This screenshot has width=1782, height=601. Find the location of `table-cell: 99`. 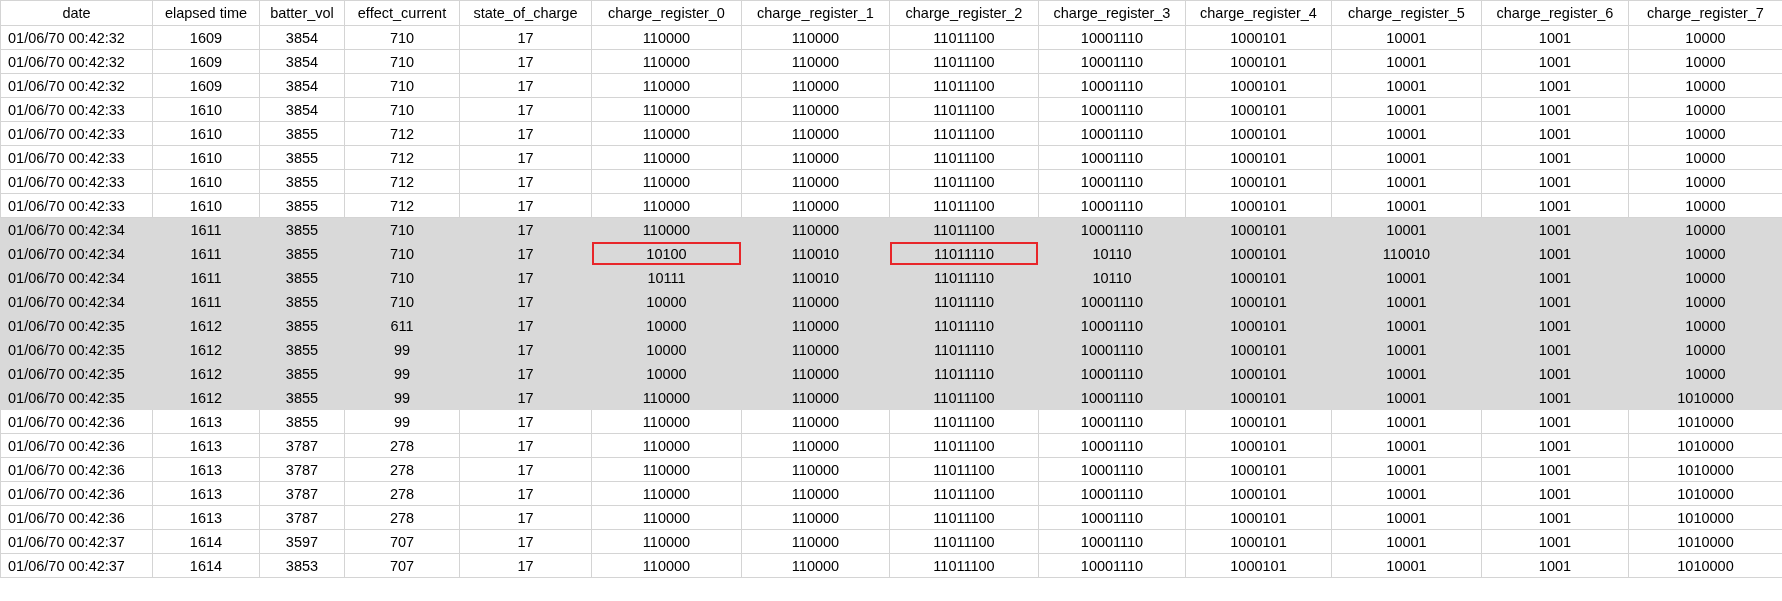

table-cell: 99 is located at coordinates (402, 421).